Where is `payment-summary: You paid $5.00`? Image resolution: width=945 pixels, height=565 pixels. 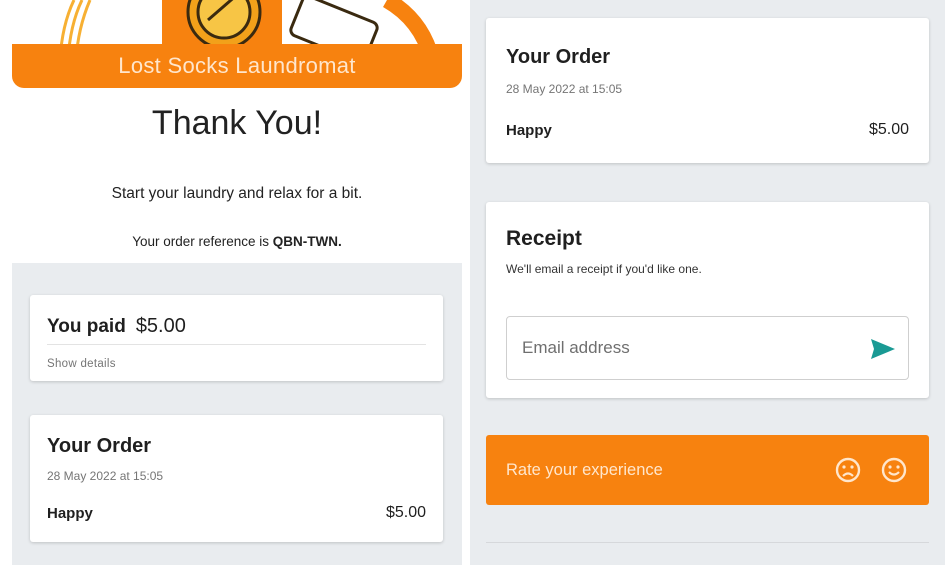
payment-summary: You paid $5.00 is located at coordinates (116, 326).